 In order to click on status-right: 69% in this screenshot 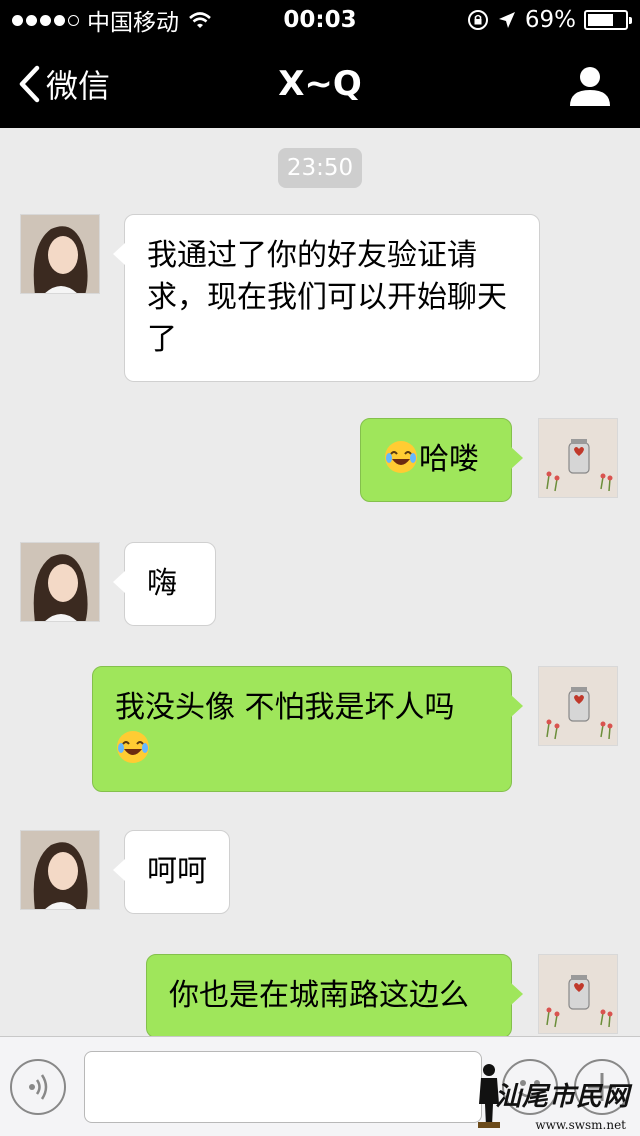, I will do `click(549, 20)`.